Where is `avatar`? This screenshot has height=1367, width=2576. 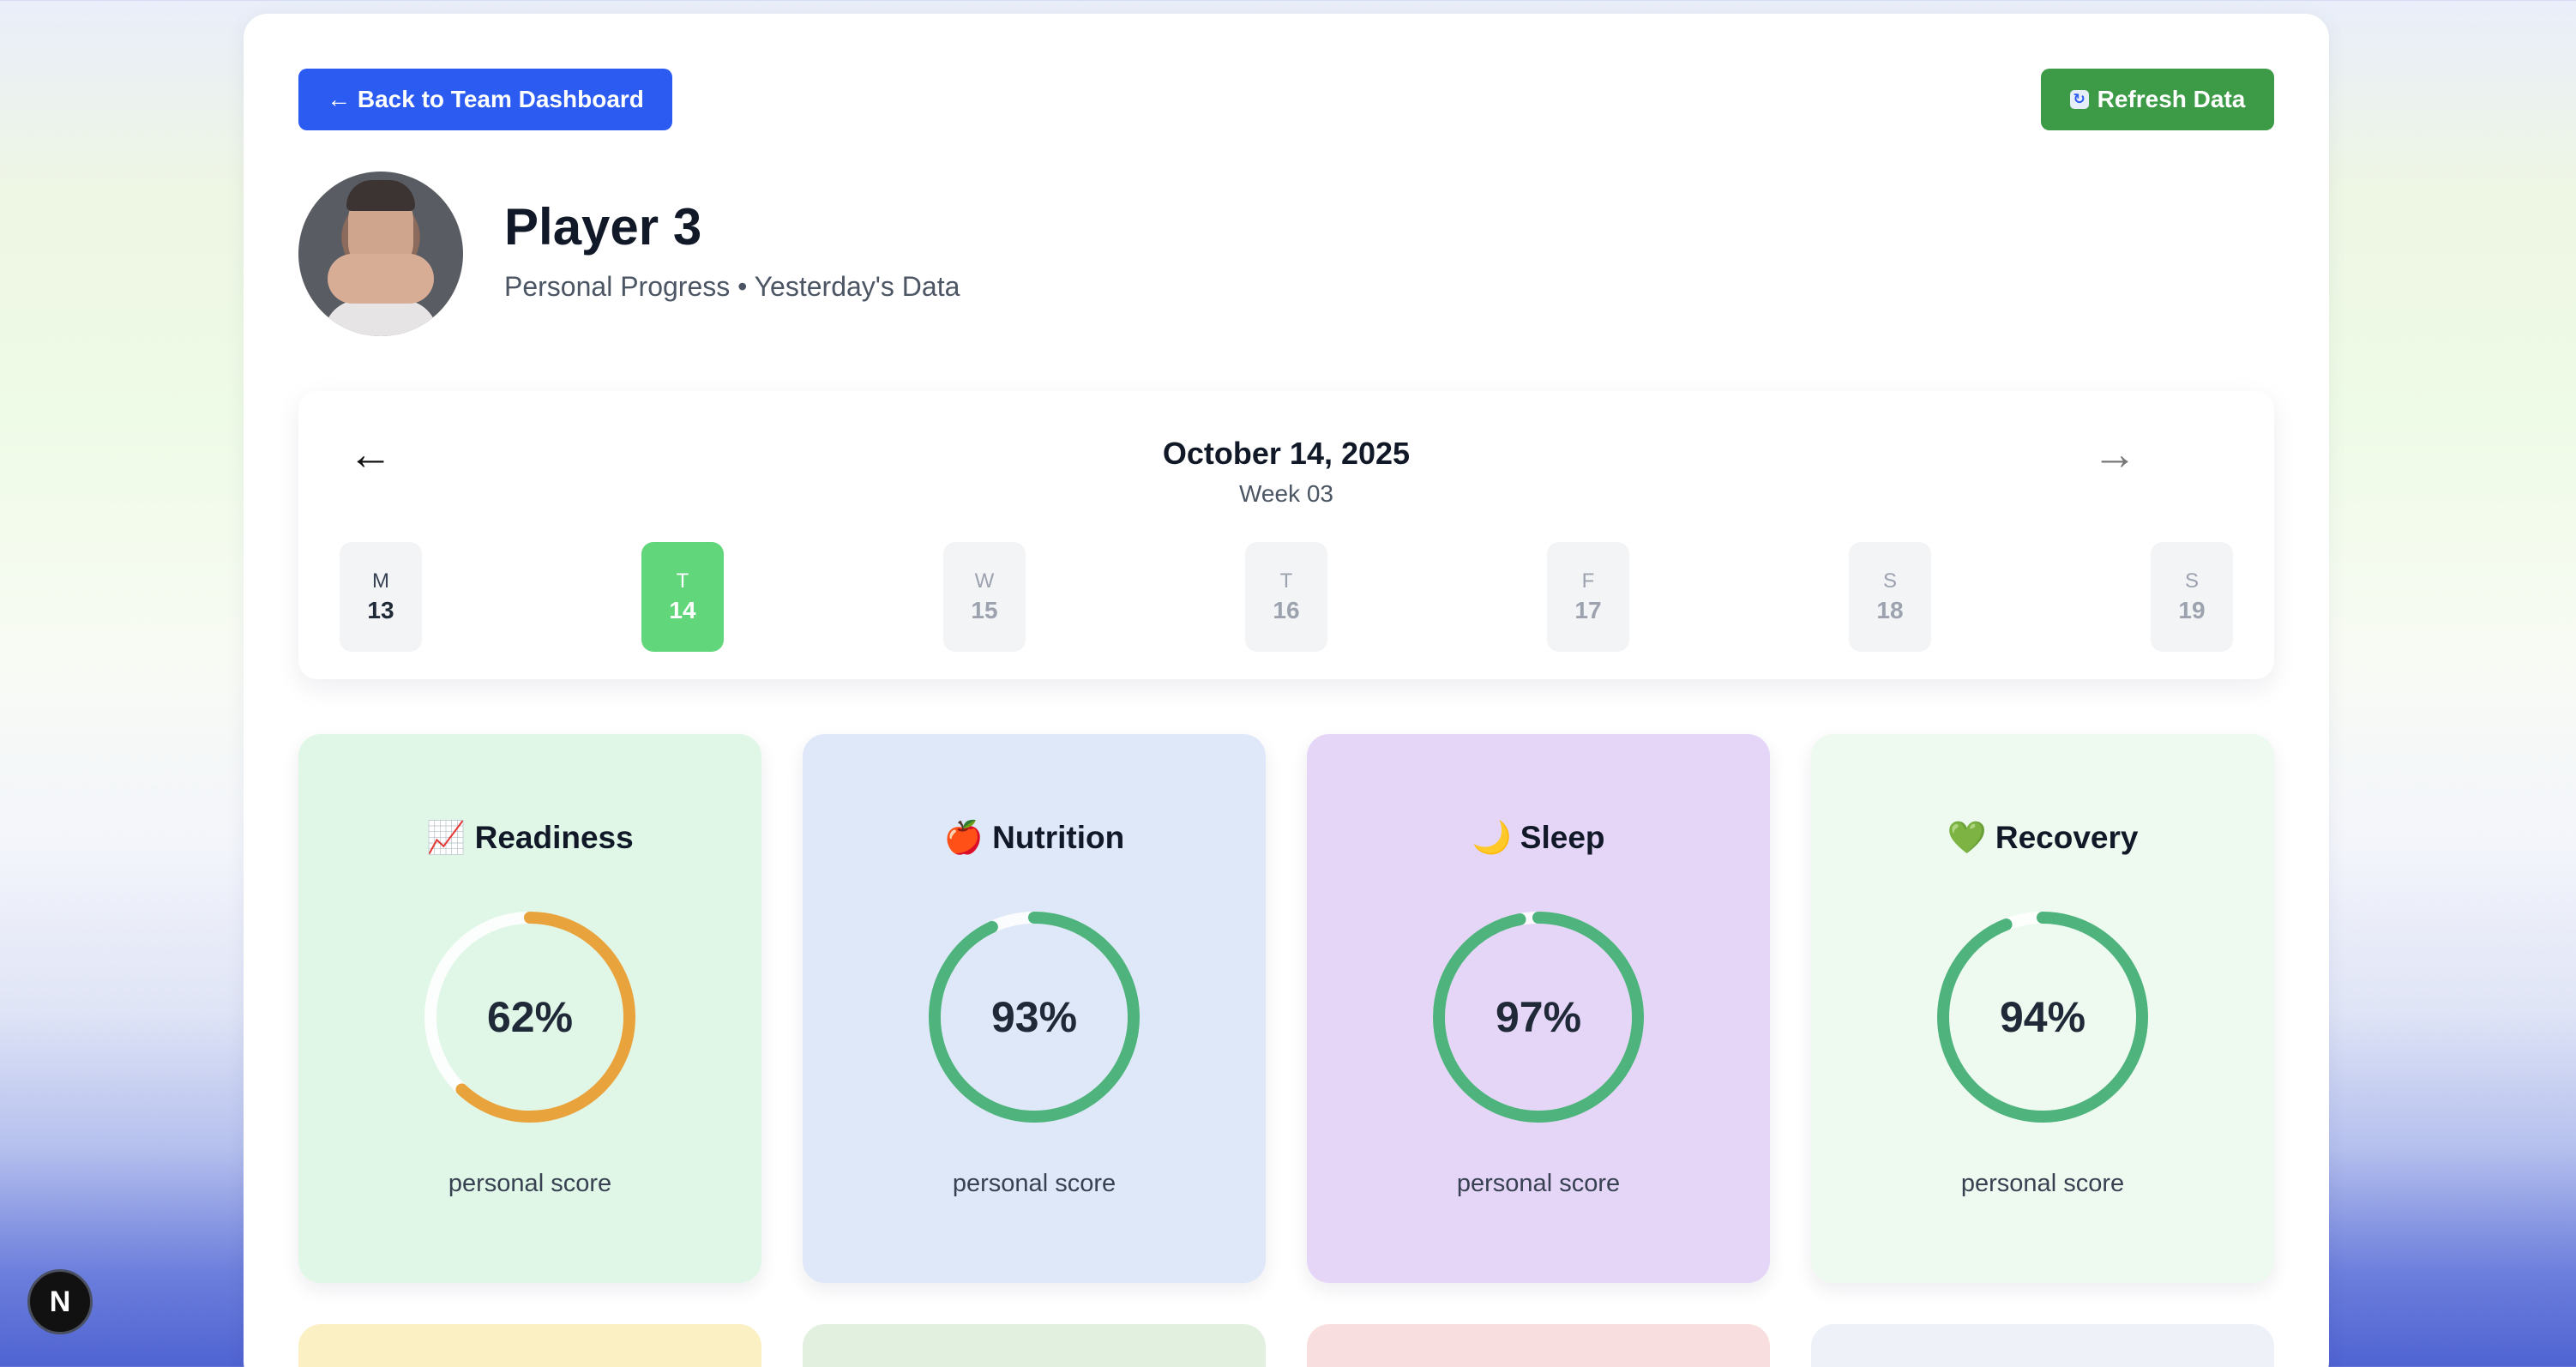
avatar is located at coordinates (380, 254).